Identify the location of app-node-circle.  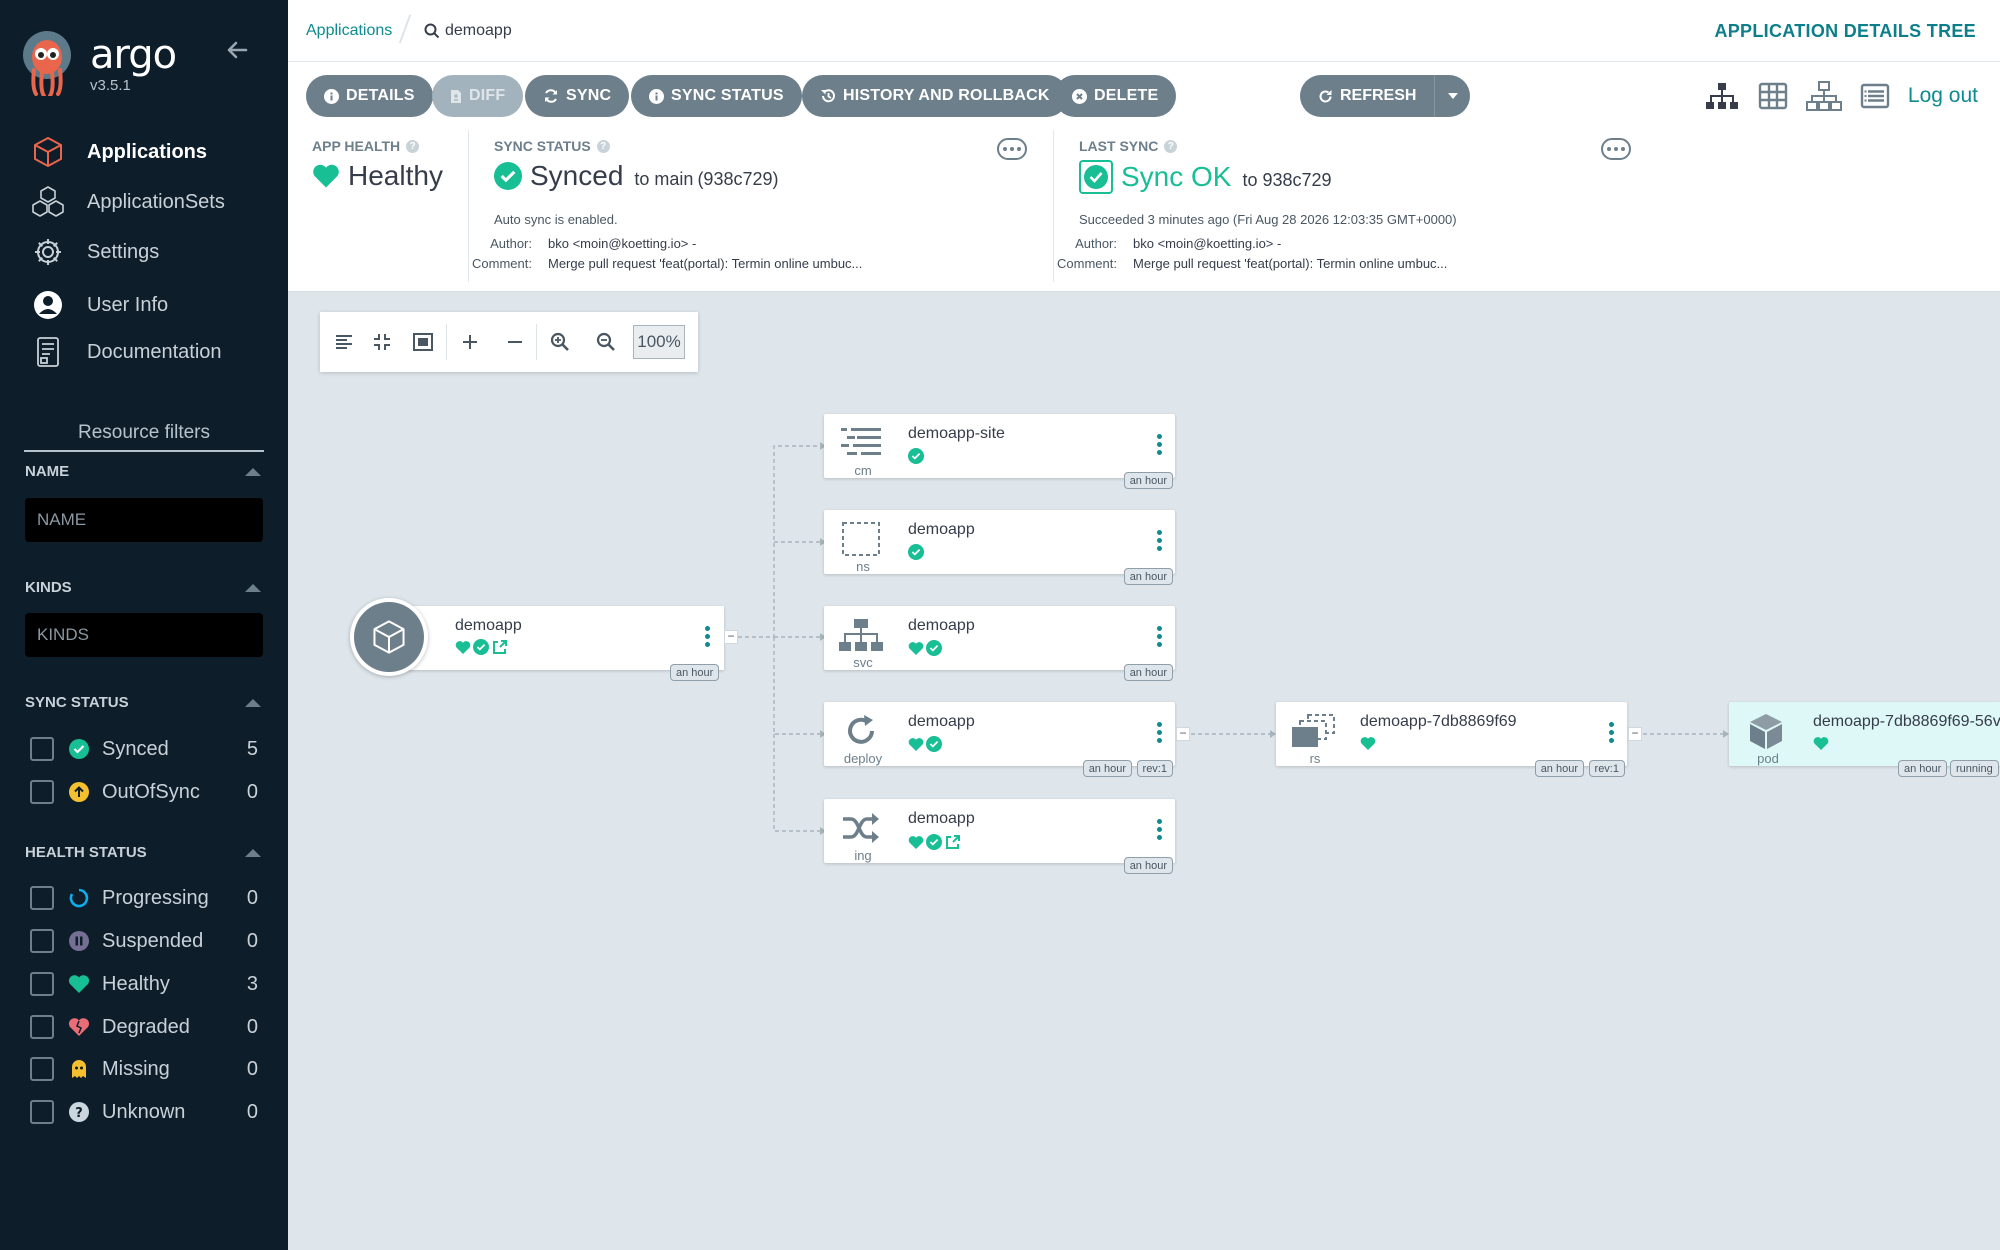
(389, 637).